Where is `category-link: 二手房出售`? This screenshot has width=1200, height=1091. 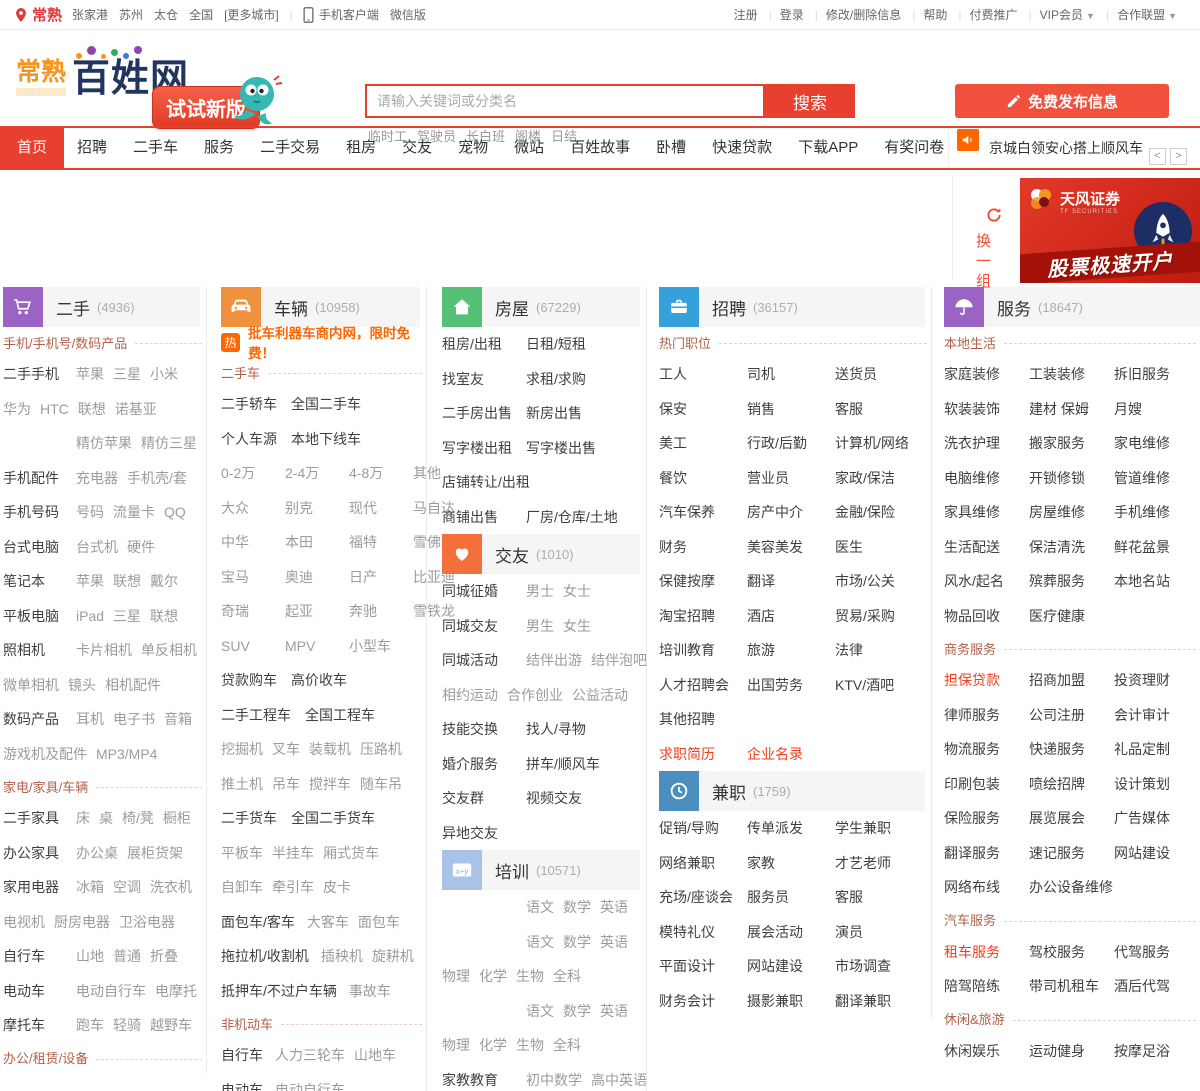 category-link: 二手房出售 is located at coordinates (484, 413).